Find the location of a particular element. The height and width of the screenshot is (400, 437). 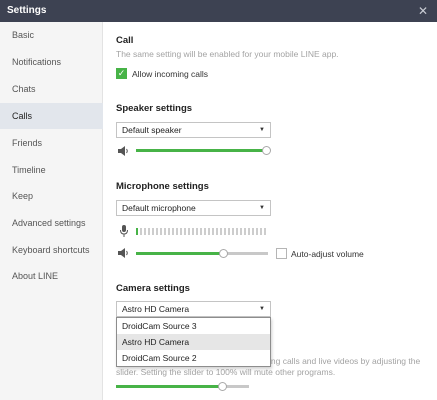

camera-select: Astro HD Camera ▼ is located at coordinates (193, 309).